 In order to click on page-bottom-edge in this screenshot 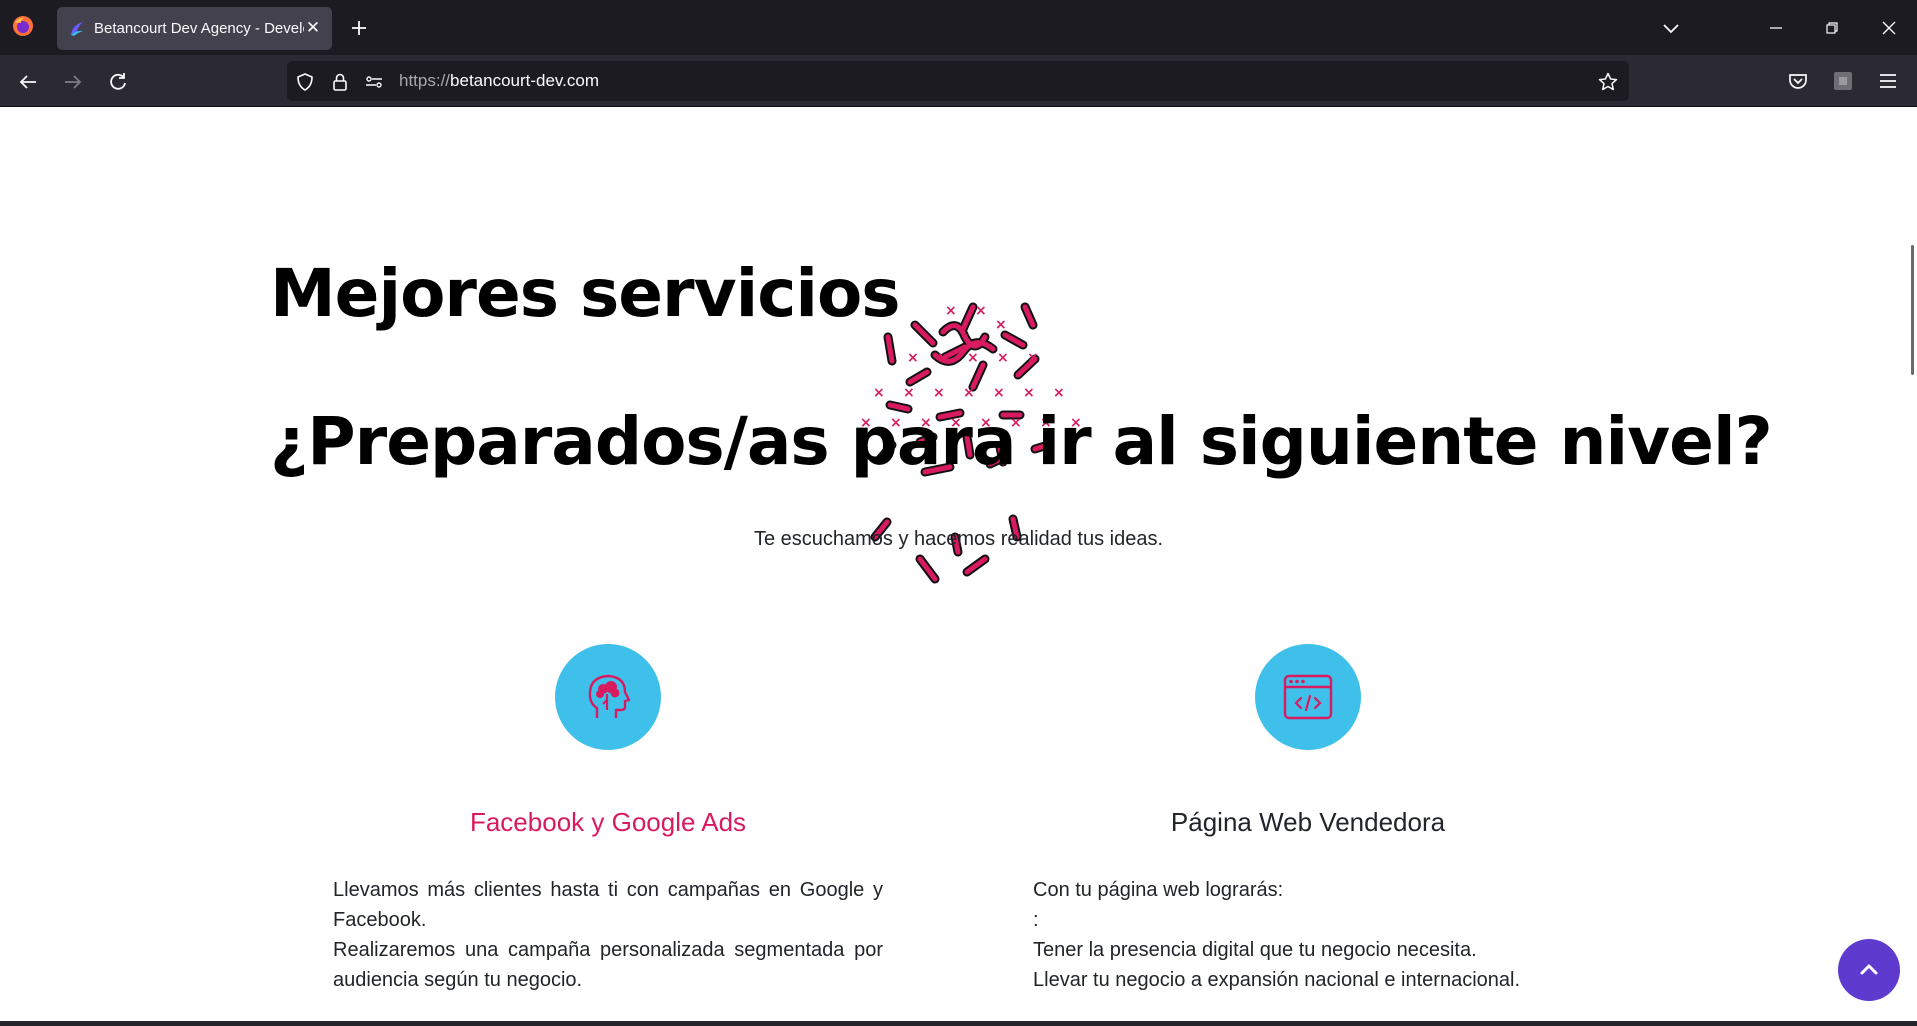, I will do `click(958, 1023)`.